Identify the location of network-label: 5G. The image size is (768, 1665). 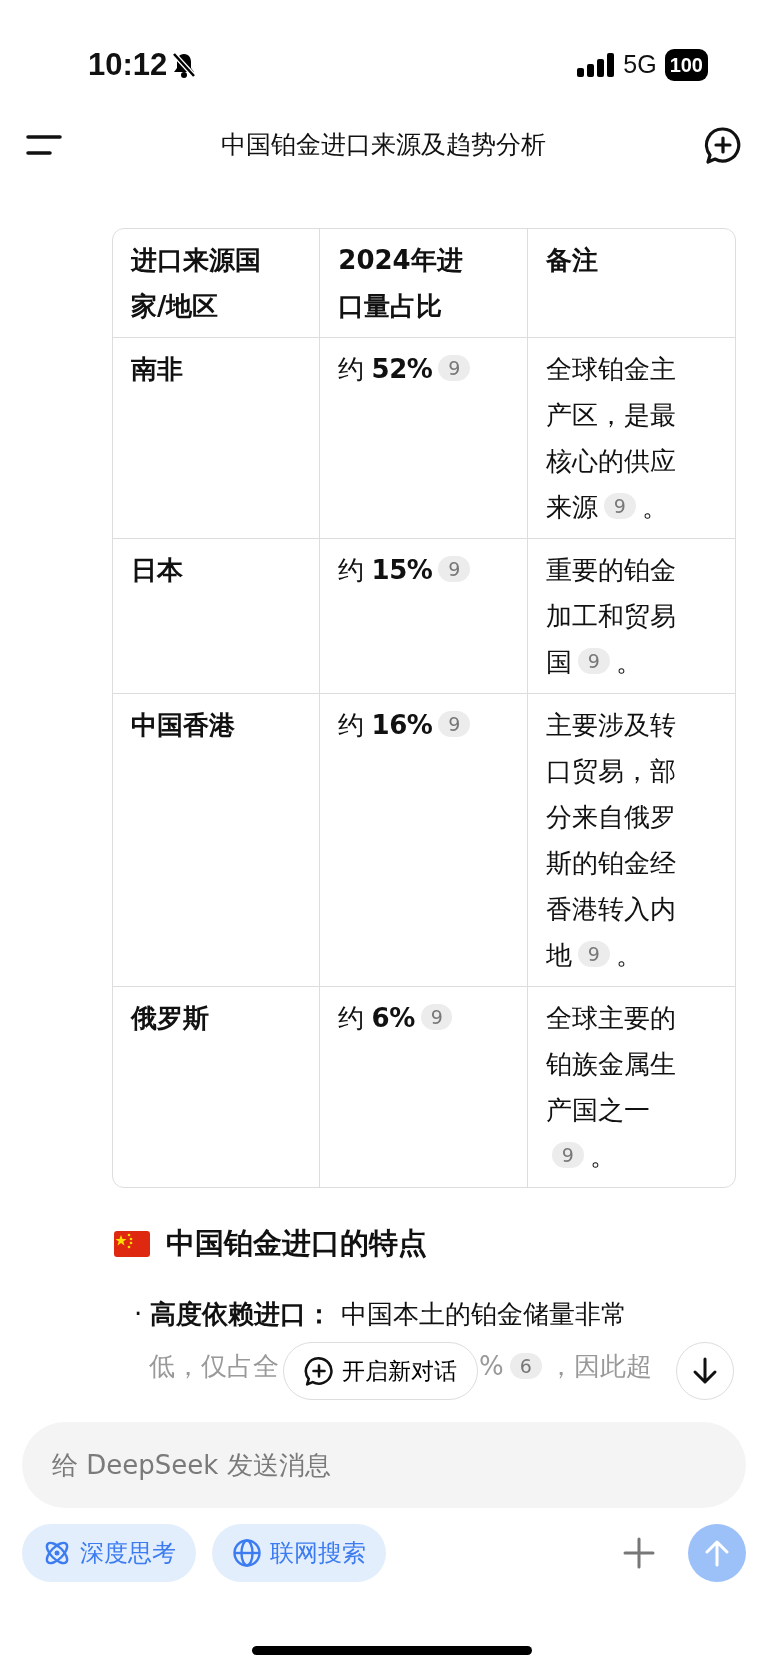
(640, 65).